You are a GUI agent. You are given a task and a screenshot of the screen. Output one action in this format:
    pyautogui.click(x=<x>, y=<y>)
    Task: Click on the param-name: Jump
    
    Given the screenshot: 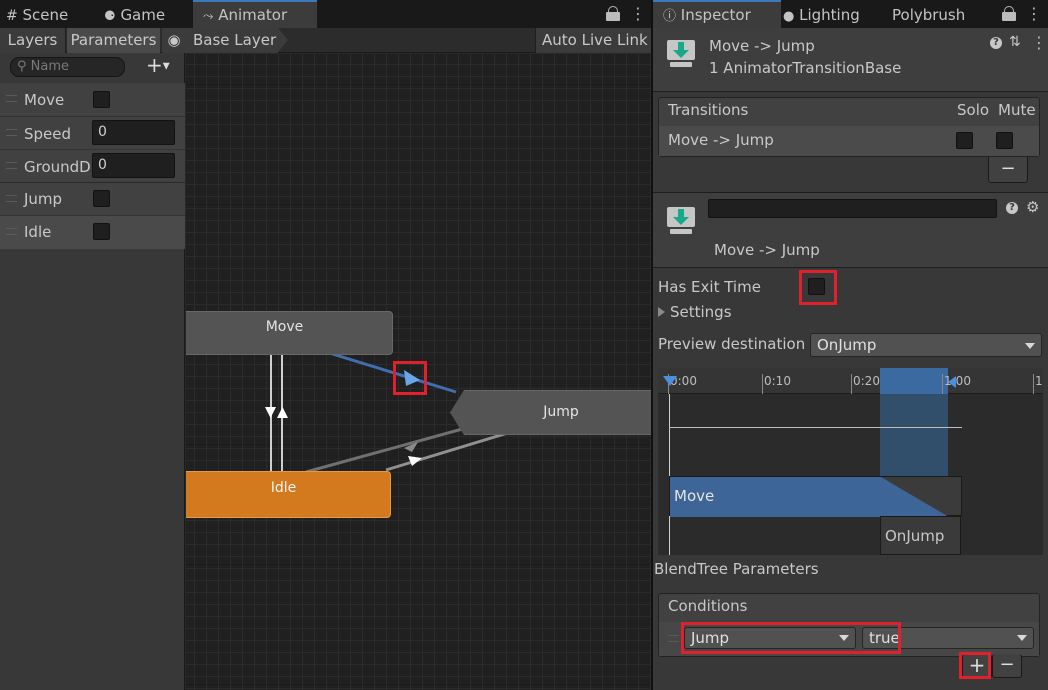 What is the action you would take?
    pyautogui.click(x=43, y=199)
    